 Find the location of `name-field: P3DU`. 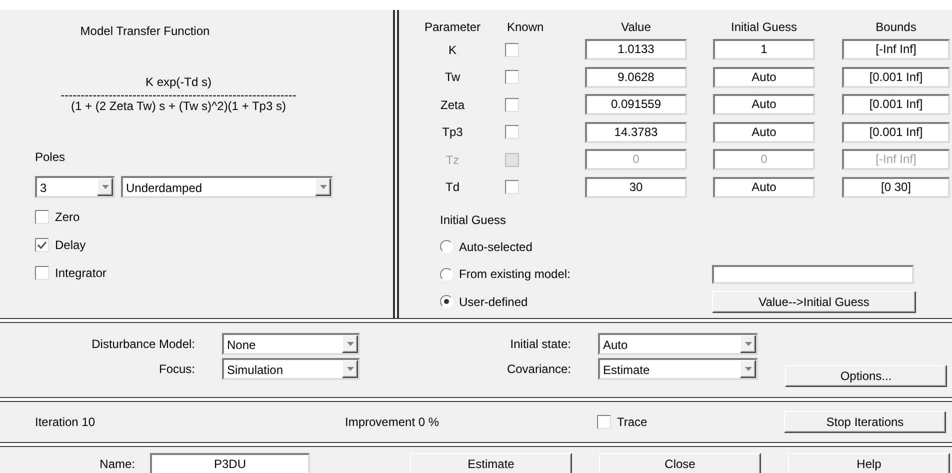

name-field: P3DU is located at coordinates (230, 463).